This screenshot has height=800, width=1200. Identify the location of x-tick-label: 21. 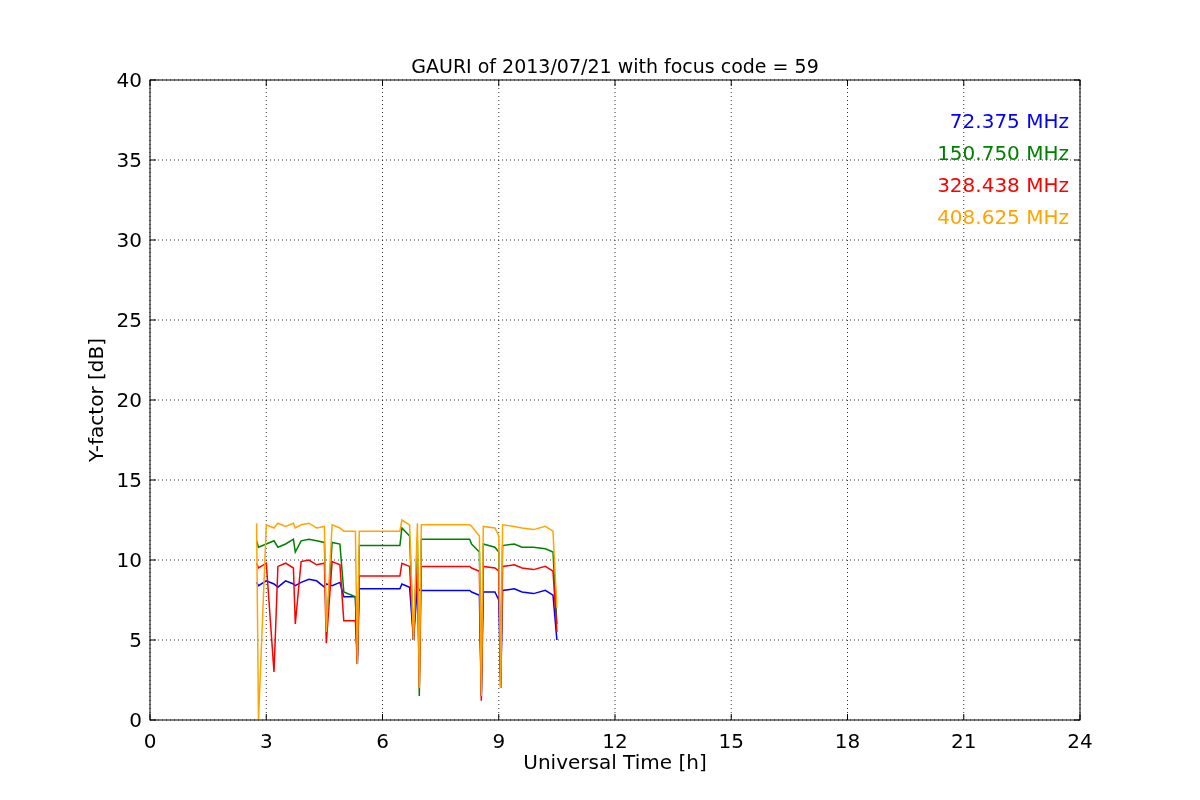
(964, 741).